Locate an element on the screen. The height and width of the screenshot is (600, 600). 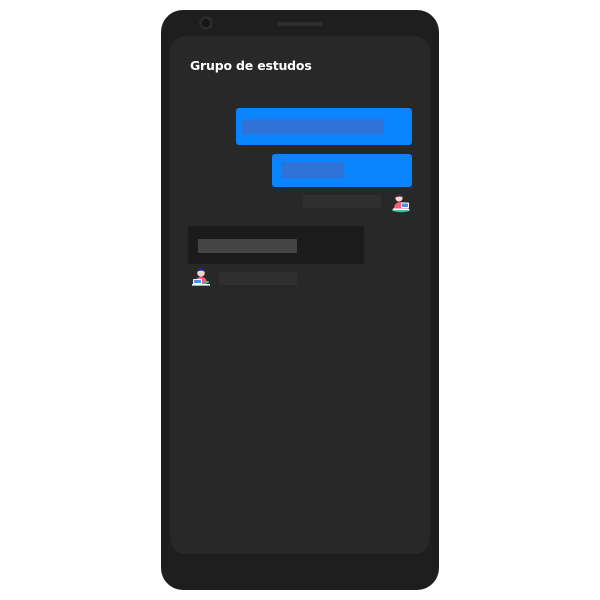
message-bubble-incoming is located at coordinates (276, 245).